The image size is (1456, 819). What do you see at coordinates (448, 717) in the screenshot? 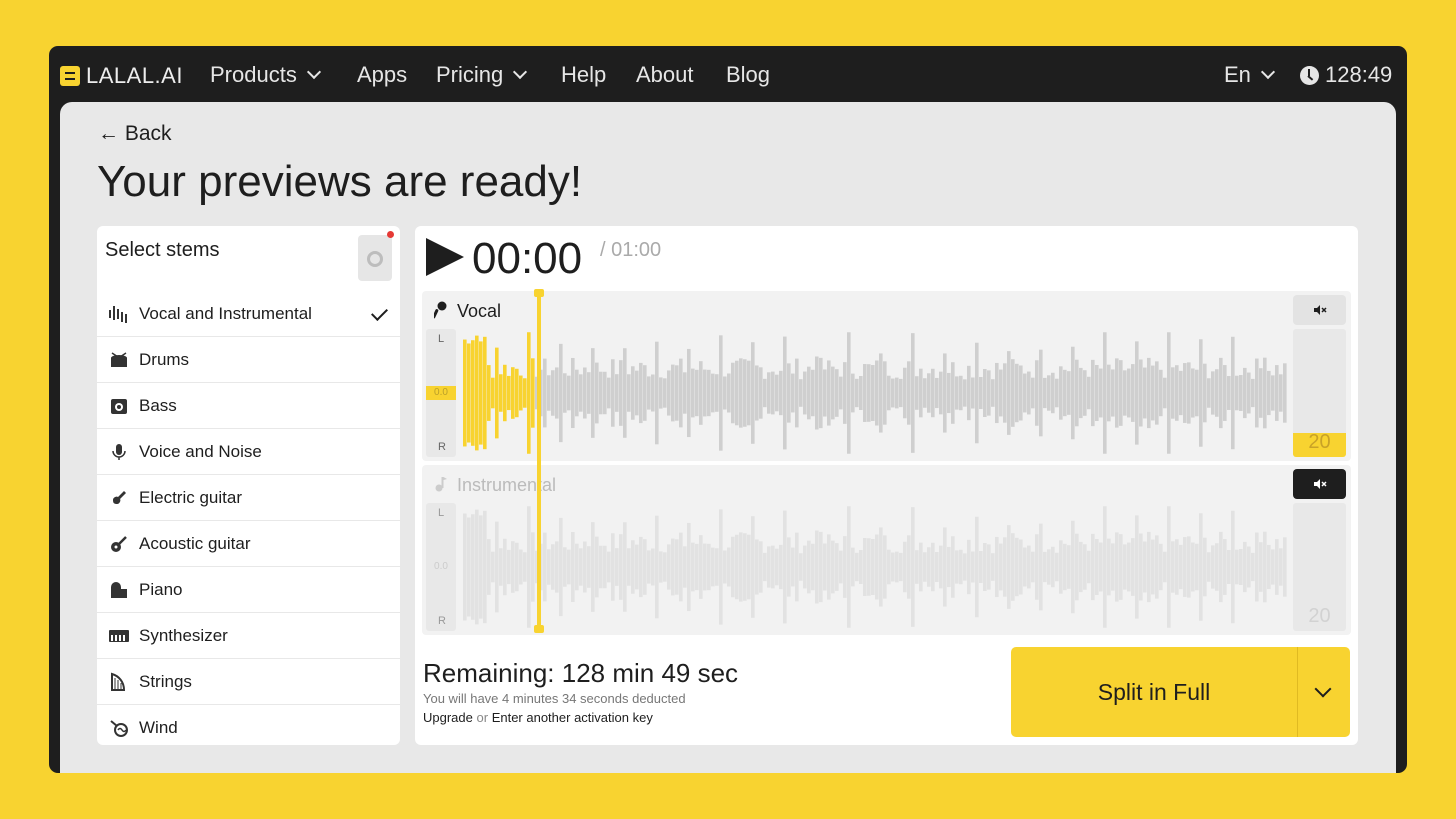
I see `upgrade-link: Upgrade` at bounding box center [448, 717].